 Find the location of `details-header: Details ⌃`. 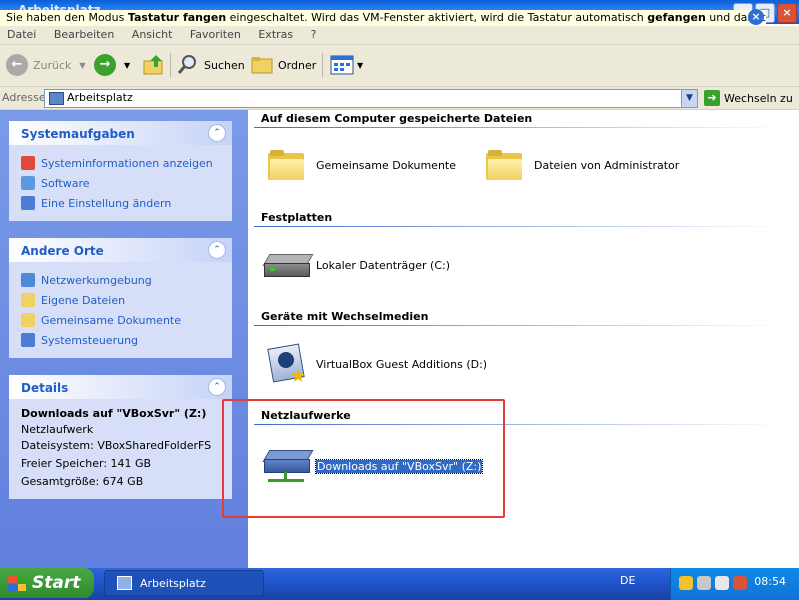

details-header: Details ⌃ is located at coordinates (120, 387).